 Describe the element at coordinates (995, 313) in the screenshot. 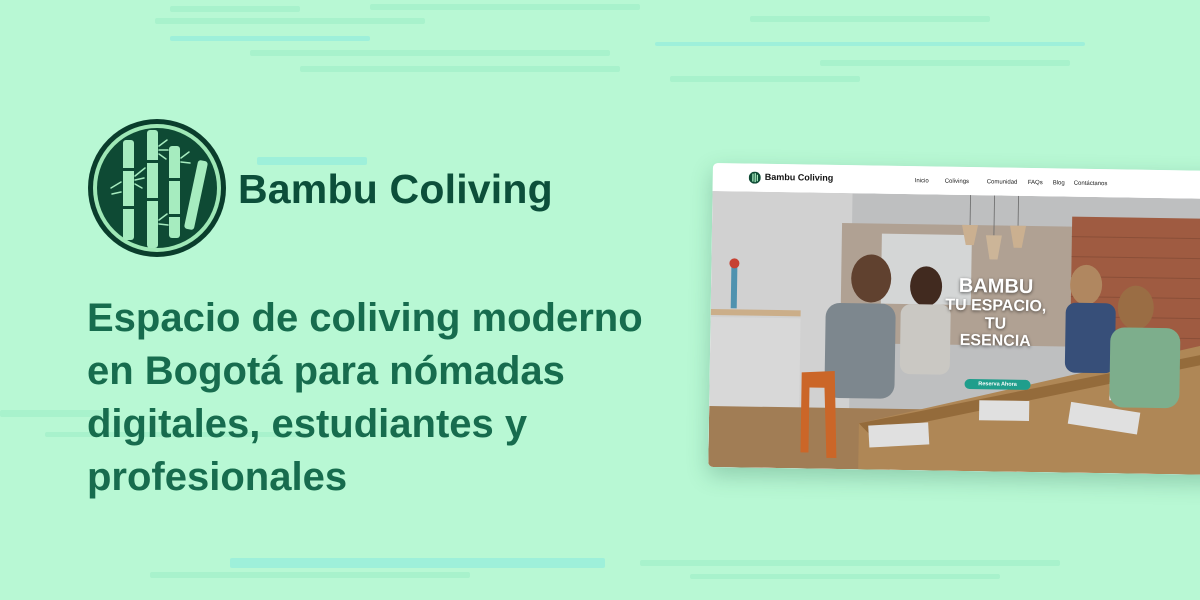

I see `hero-title: BAMBU TU ESPACIO, TU ESENCIA` at that location.